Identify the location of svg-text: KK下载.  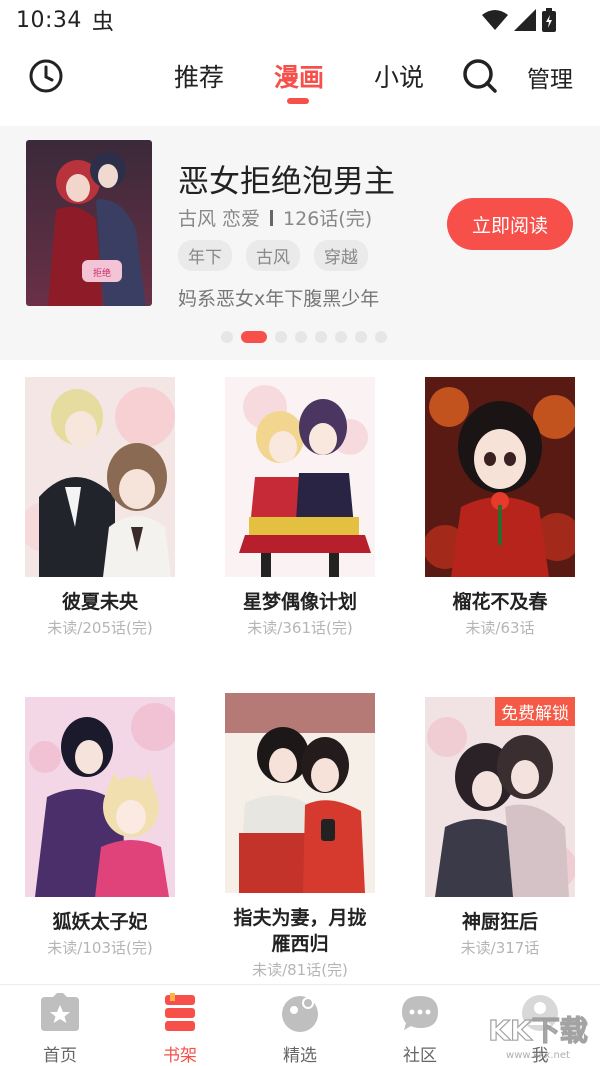
(537, 1030).